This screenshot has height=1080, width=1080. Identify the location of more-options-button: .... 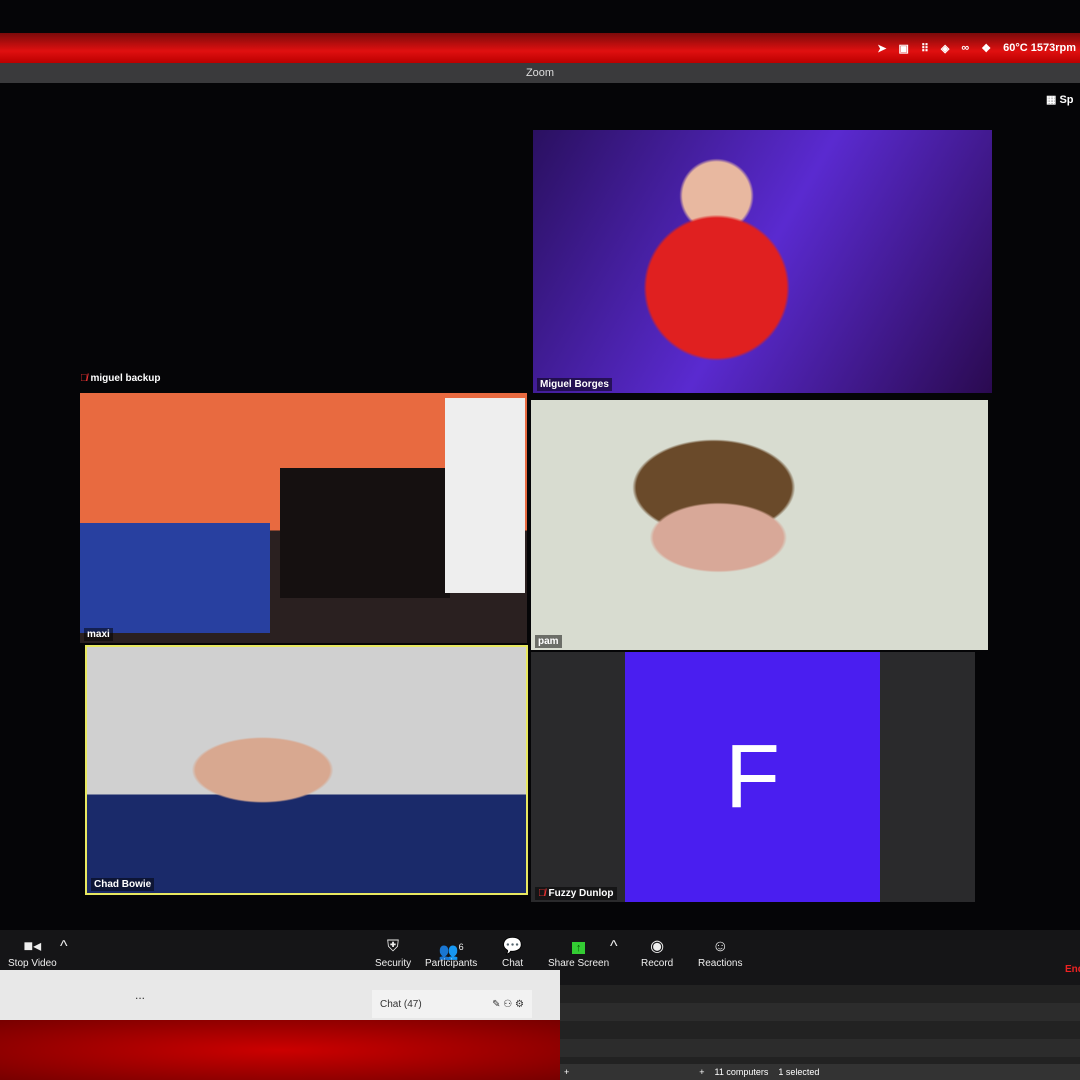
(140, 995).